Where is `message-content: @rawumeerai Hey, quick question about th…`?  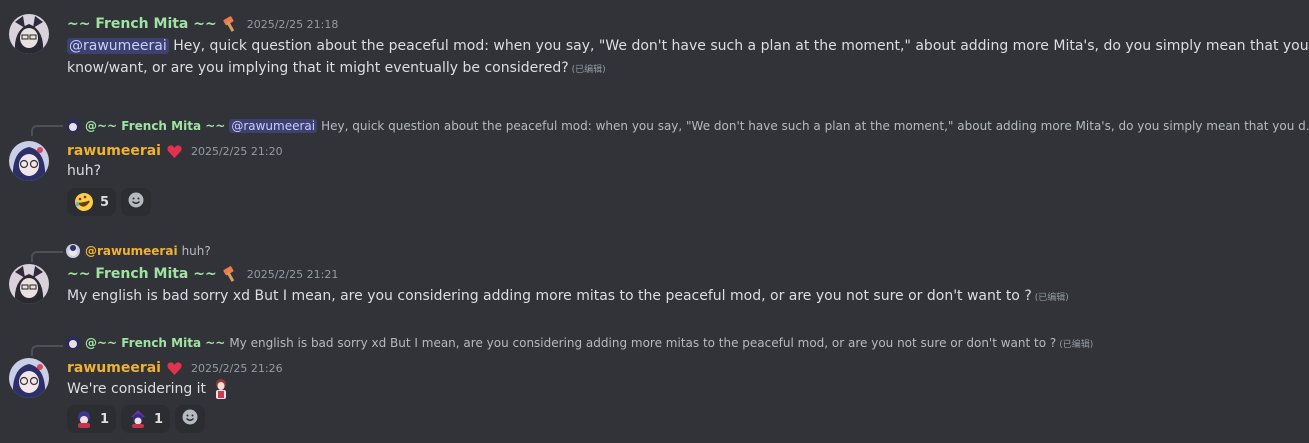 message-content: @rawumeerai Hey, quick question about th… is located at coordinates (688, 46).